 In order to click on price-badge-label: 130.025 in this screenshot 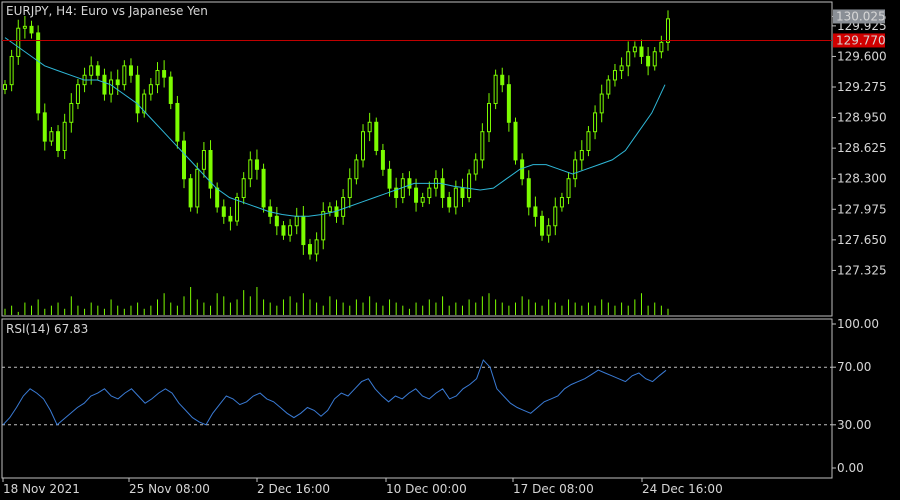, I will do `click(861, 16)`.